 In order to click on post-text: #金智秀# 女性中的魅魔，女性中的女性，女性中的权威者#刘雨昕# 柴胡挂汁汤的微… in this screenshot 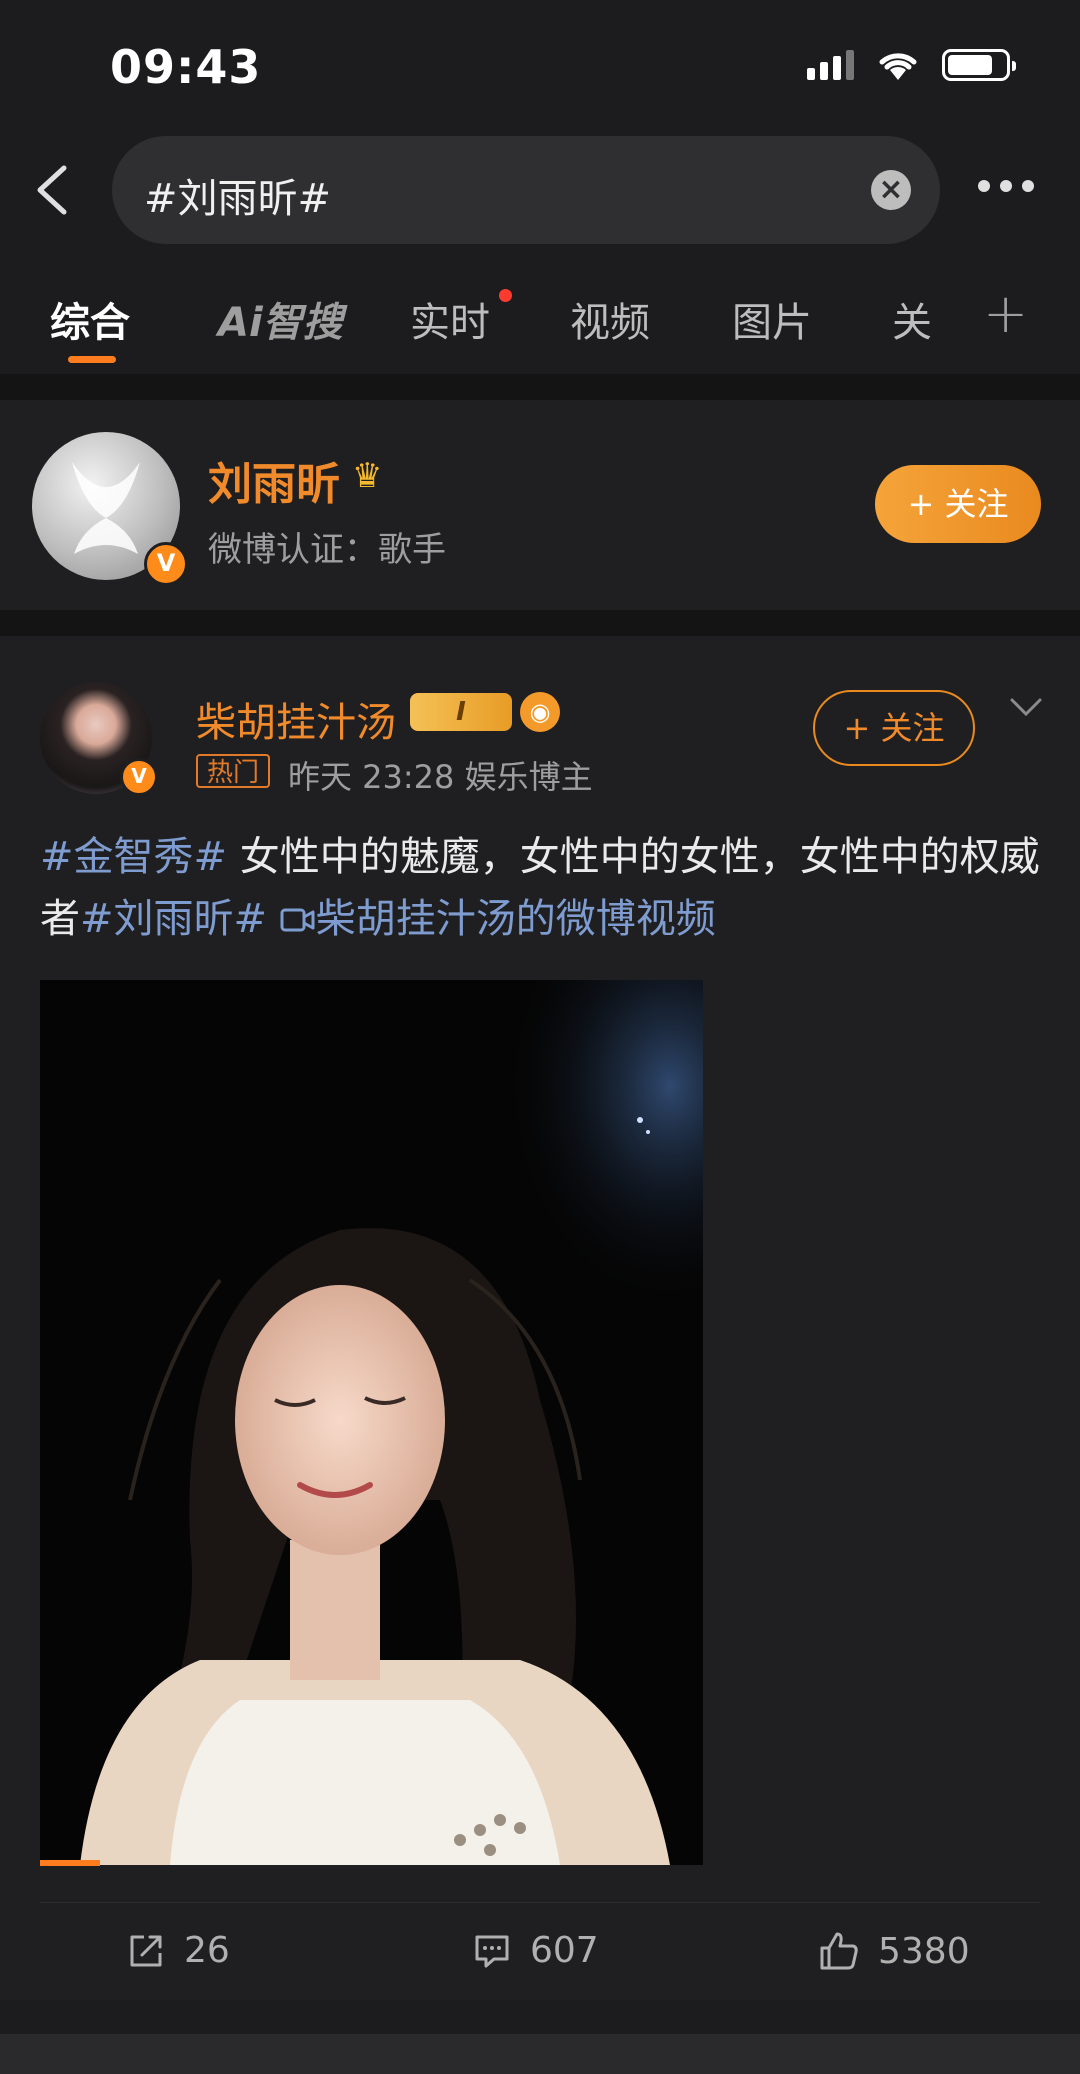, I will do `click(540, 888)`.